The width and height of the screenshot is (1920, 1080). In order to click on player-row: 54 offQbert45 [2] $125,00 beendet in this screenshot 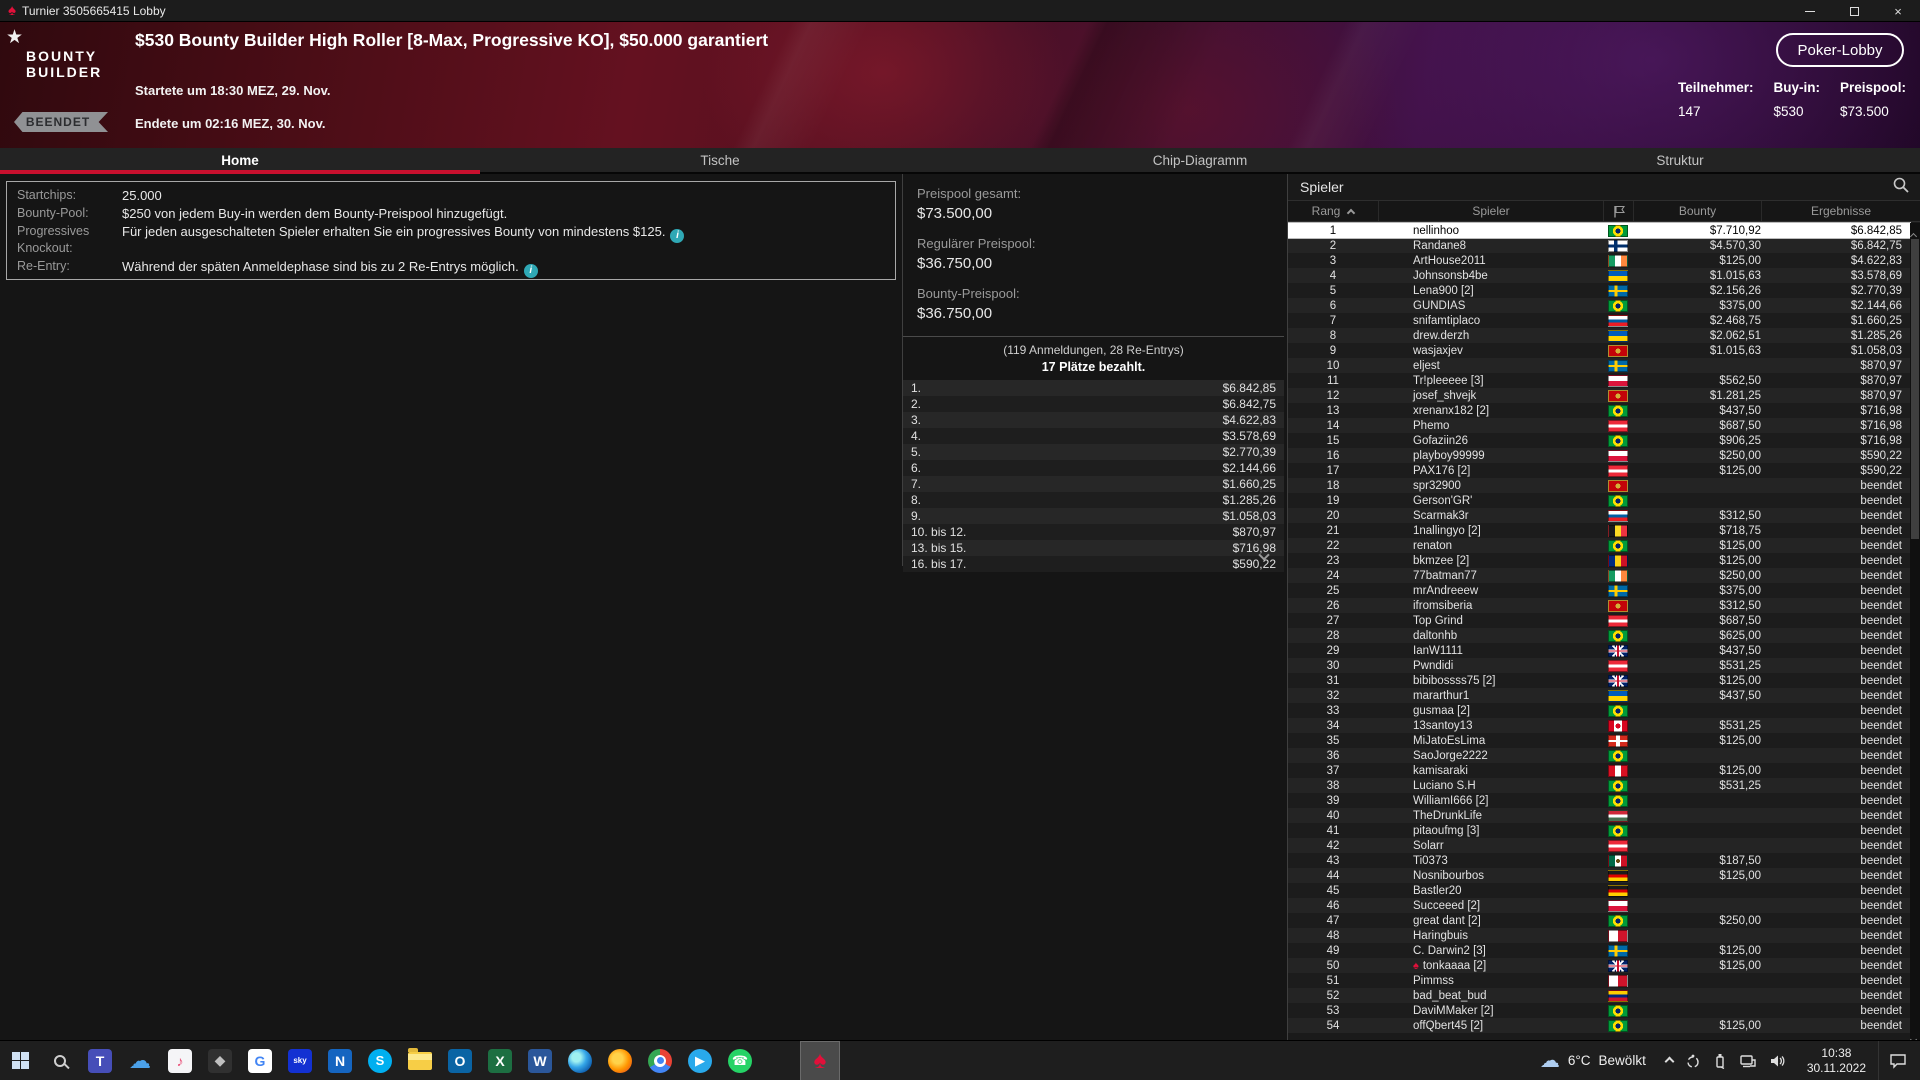, I will do `click(1599, 1025)`.